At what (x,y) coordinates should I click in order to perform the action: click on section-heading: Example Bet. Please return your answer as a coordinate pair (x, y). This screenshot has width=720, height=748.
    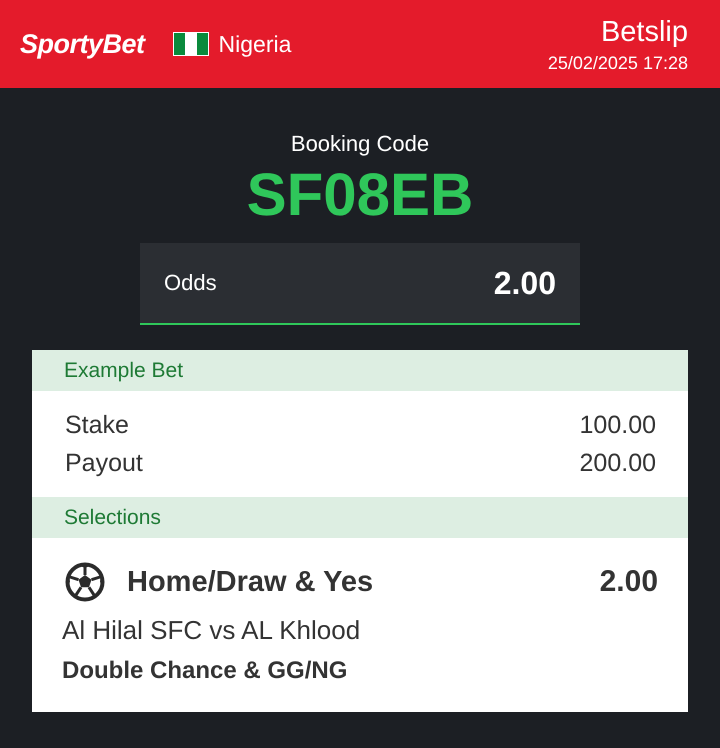
    Looking at the image, I should click on (360, 370).